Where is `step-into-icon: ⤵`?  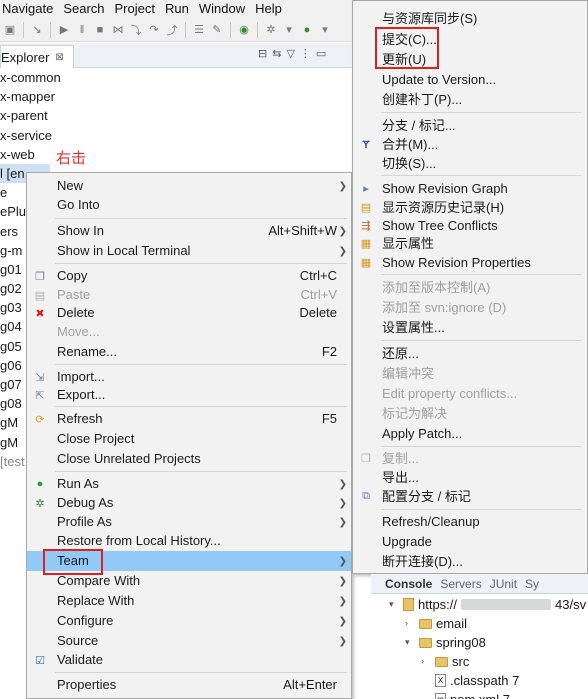 step-into-icon: ⤵ is located at coordinates (136, 30).